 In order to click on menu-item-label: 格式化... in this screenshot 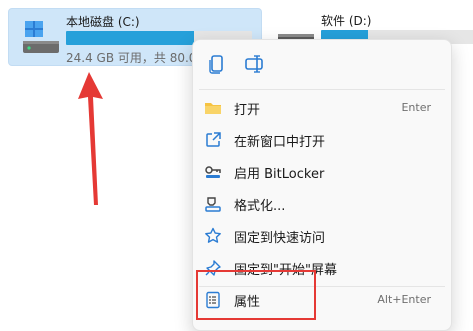, I will do `click(260, 206)`.